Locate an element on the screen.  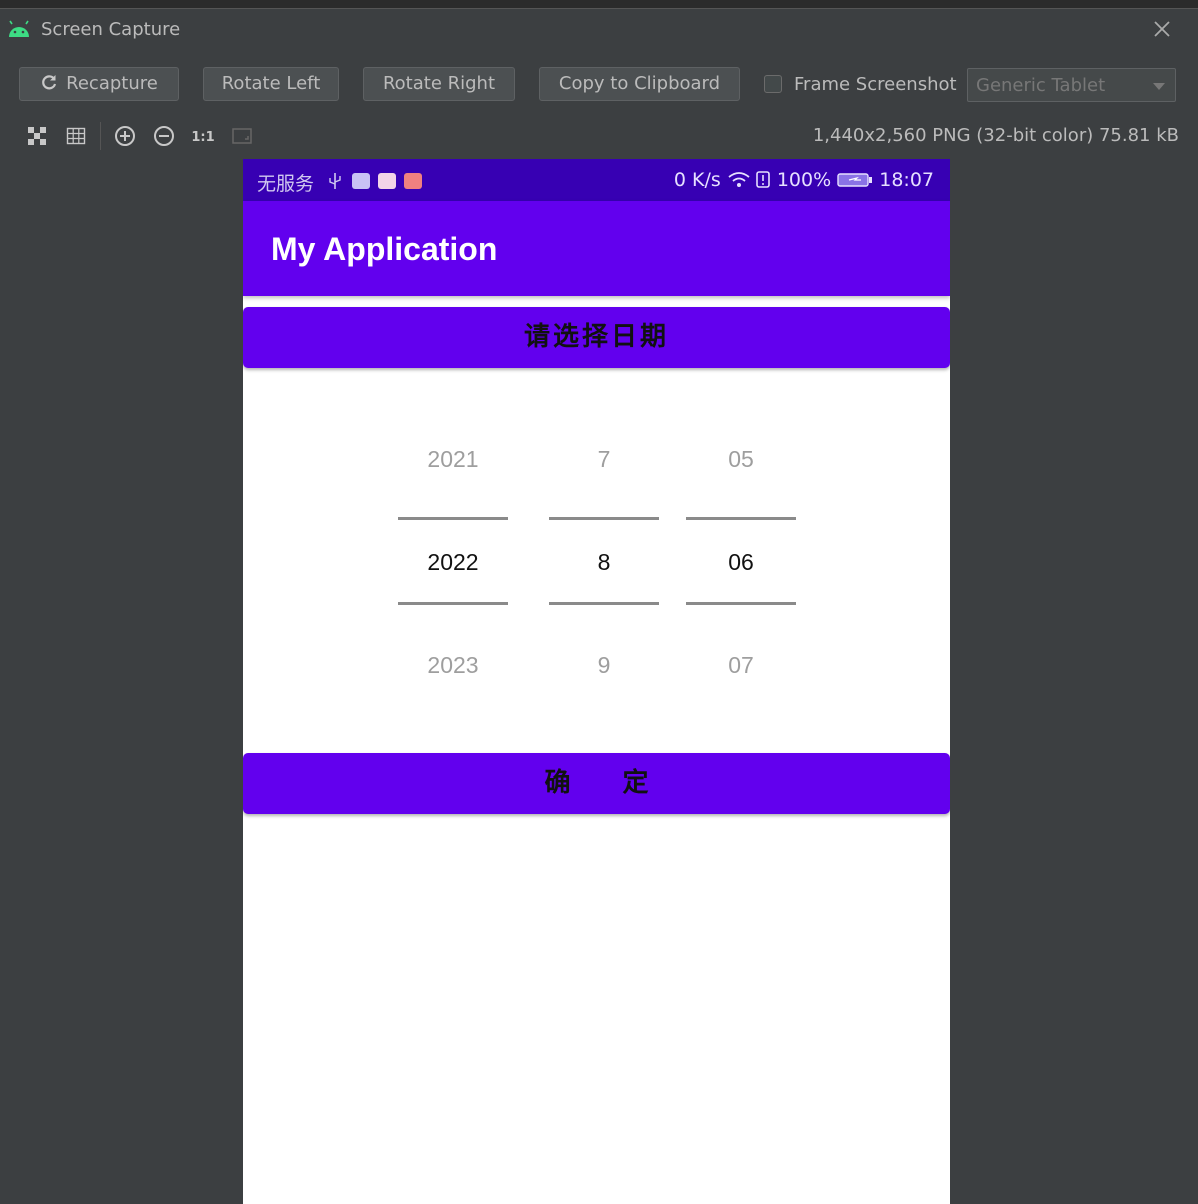
map-notification-icon is located at coordinates (387, 181).